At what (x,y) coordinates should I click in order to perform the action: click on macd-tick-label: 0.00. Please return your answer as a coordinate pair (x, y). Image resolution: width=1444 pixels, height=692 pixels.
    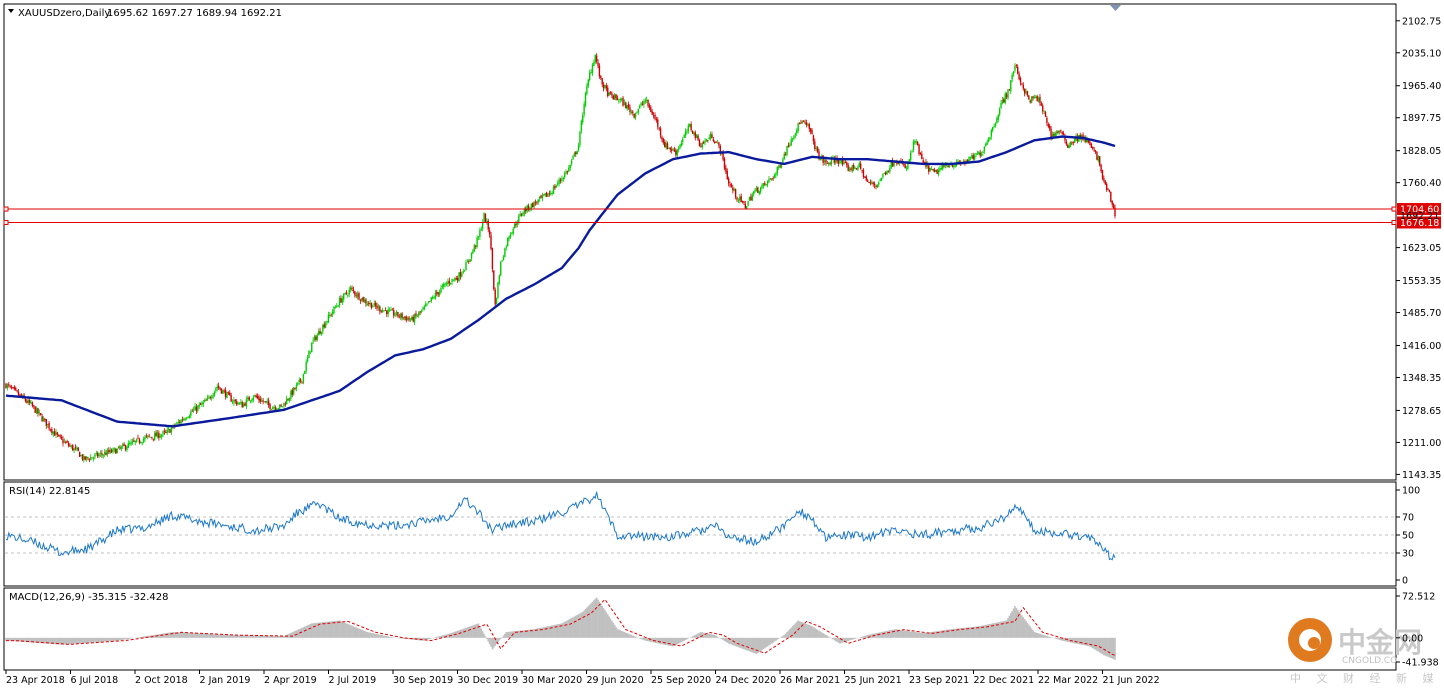
    Looking at the image, I should click on (1412, 638).